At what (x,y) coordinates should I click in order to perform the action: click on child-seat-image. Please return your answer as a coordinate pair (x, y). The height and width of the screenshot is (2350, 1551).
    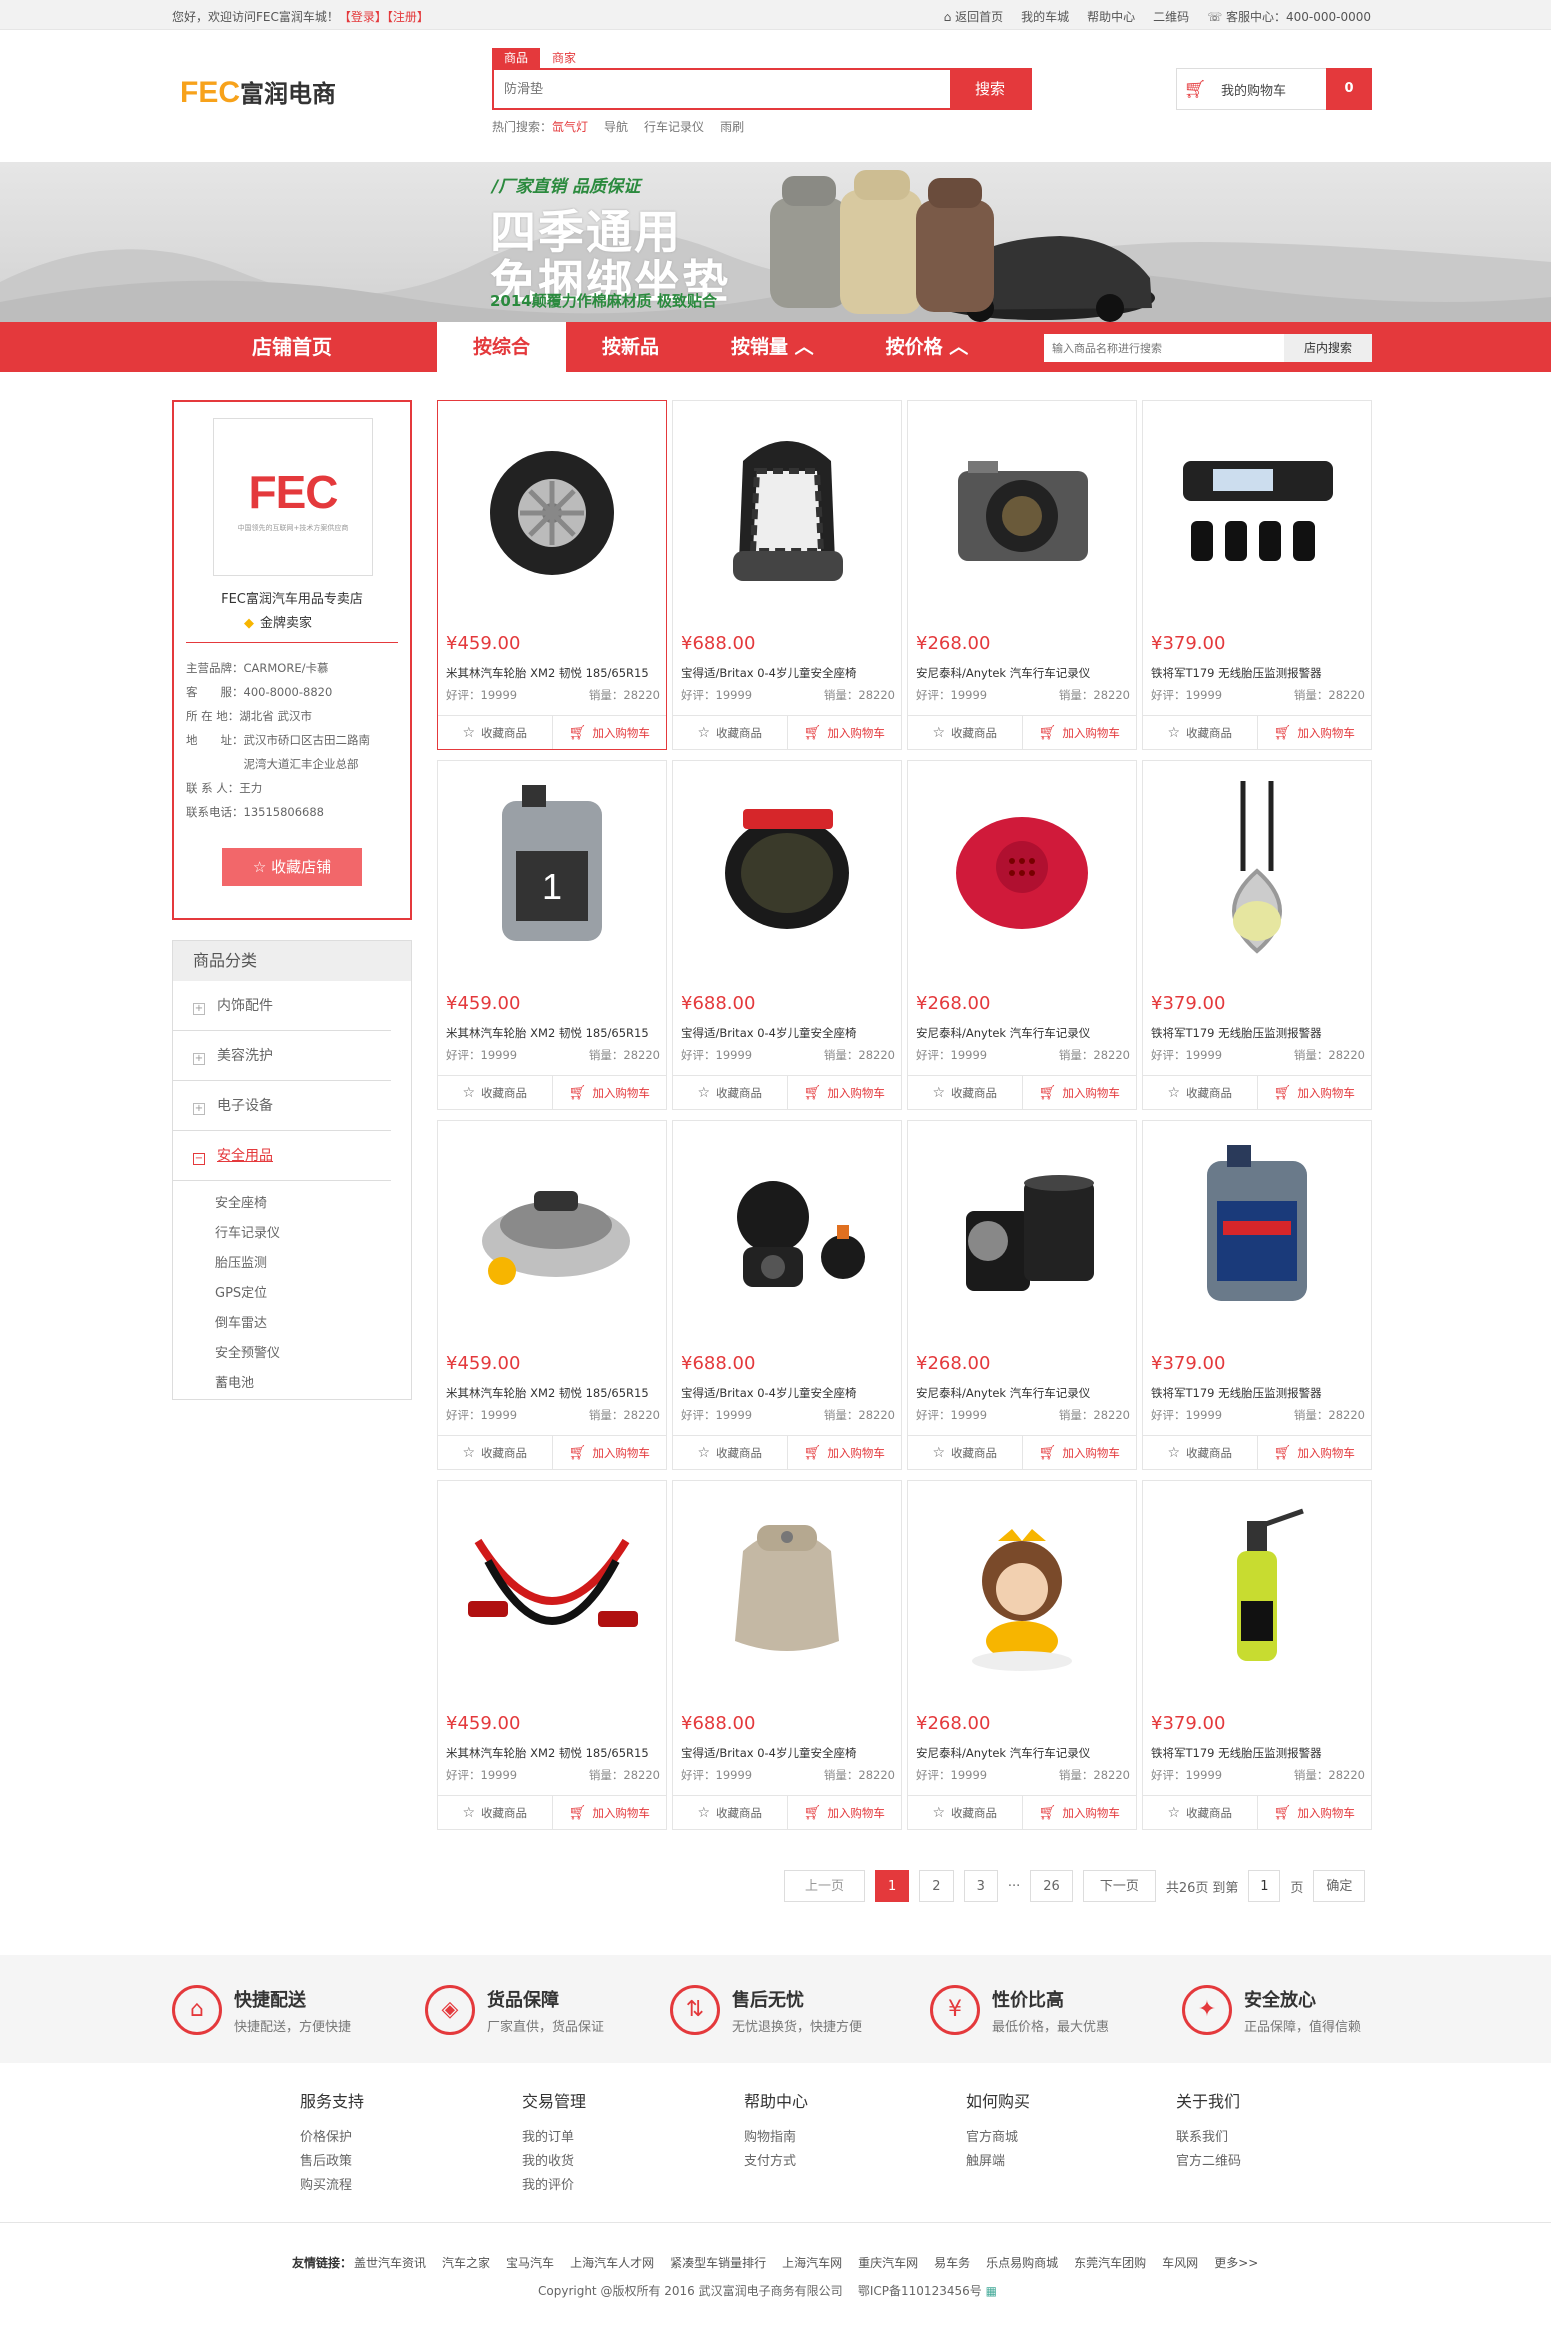
    Looking at the image, I should click on (787, 510).